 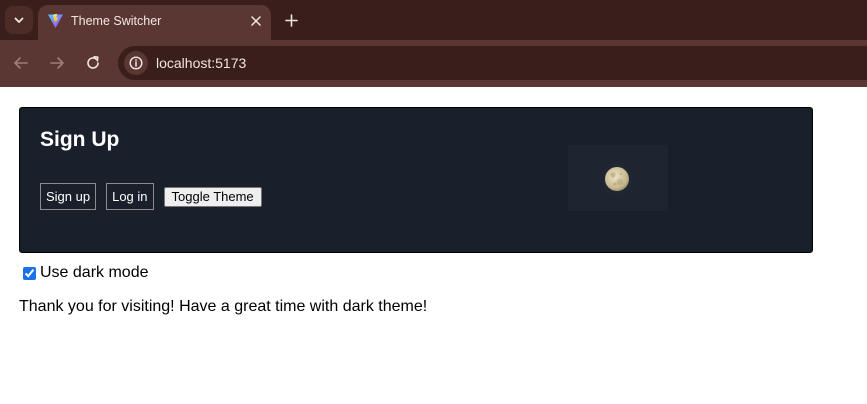 I want to click on forward-button, so click(x=57, y=63).